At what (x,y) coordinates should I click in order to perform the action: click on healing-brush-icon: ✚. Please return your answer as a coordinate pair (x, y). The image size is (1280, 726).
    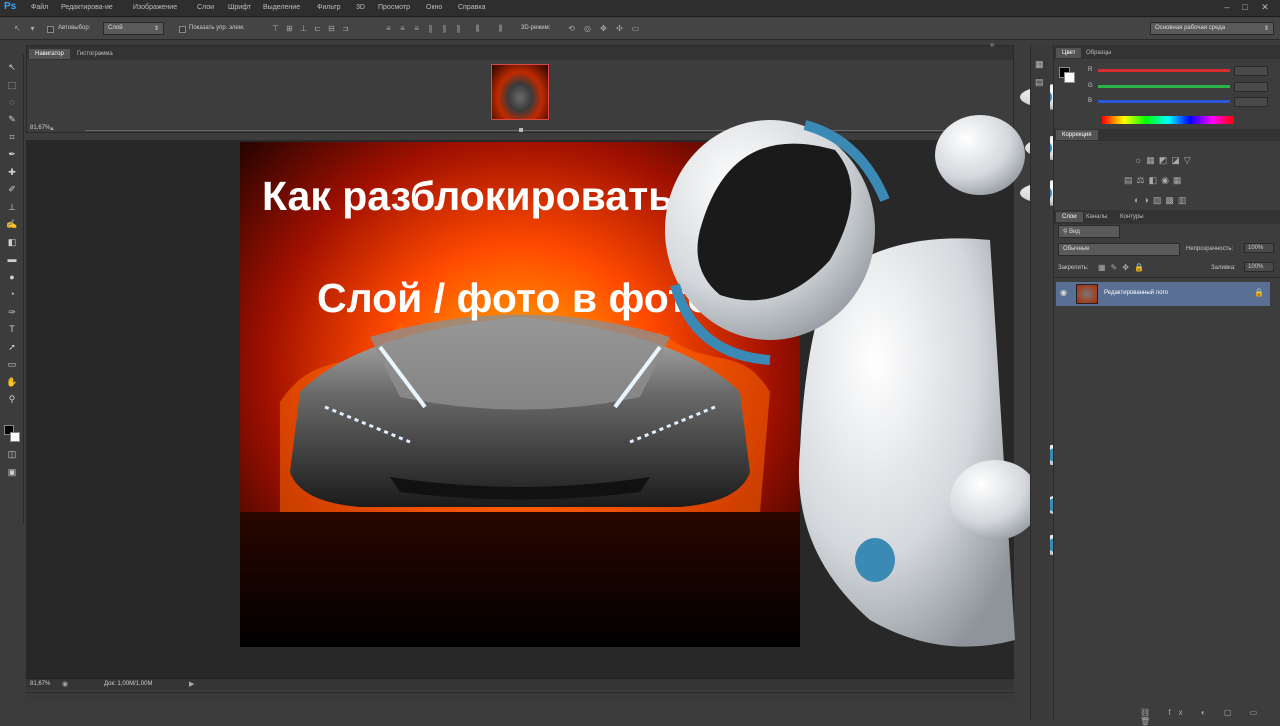
    Looking at the image, I should click on (12, 172).